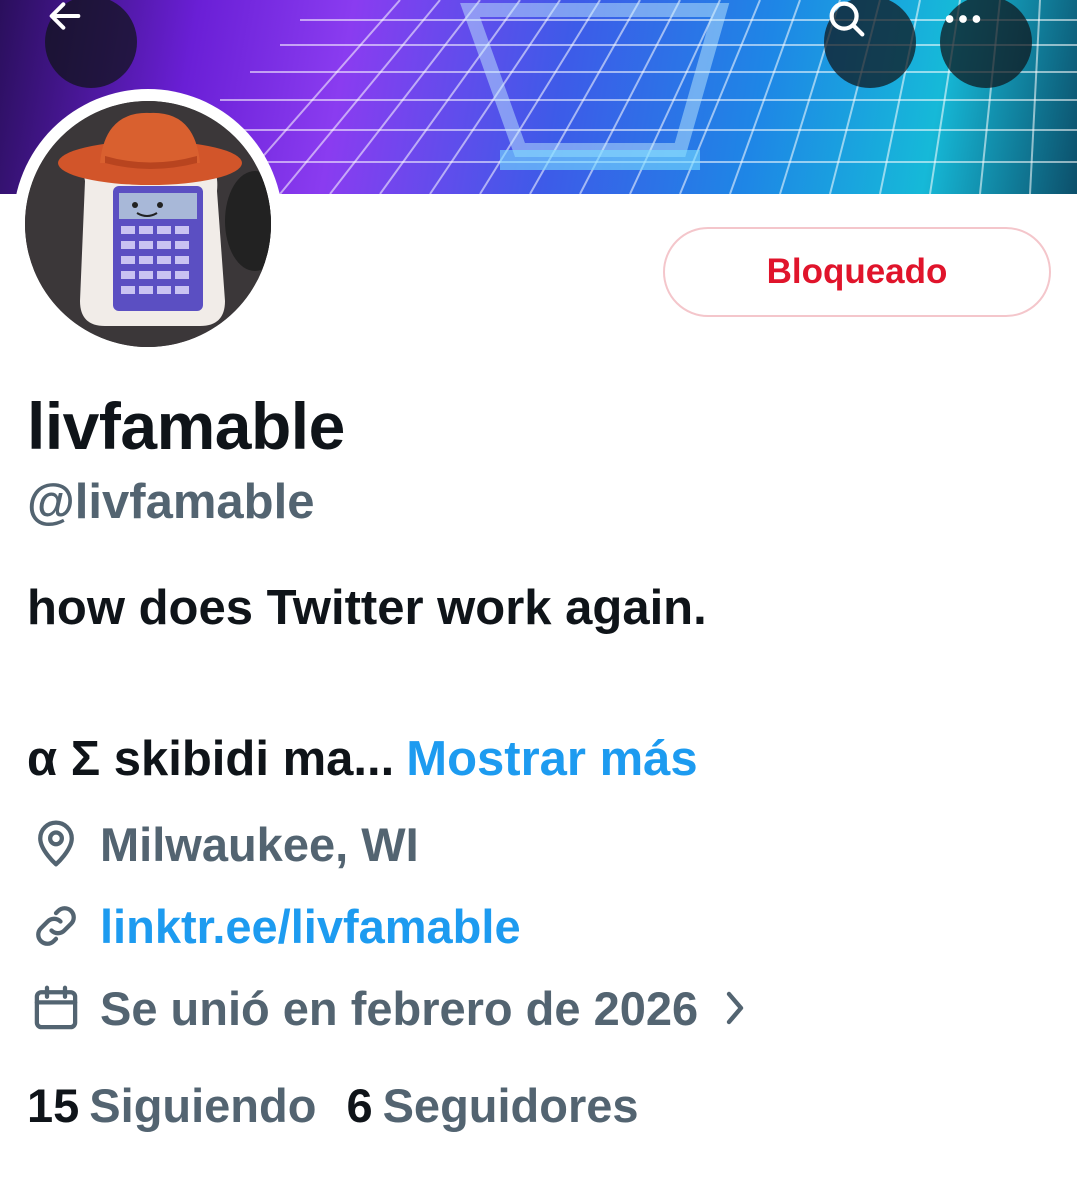 The height and width of the screenshot is (1200, 1077). What do you see at coordinates (91, 44) in the screenshot?
I see `back-button` at bounding box center [91, 44].